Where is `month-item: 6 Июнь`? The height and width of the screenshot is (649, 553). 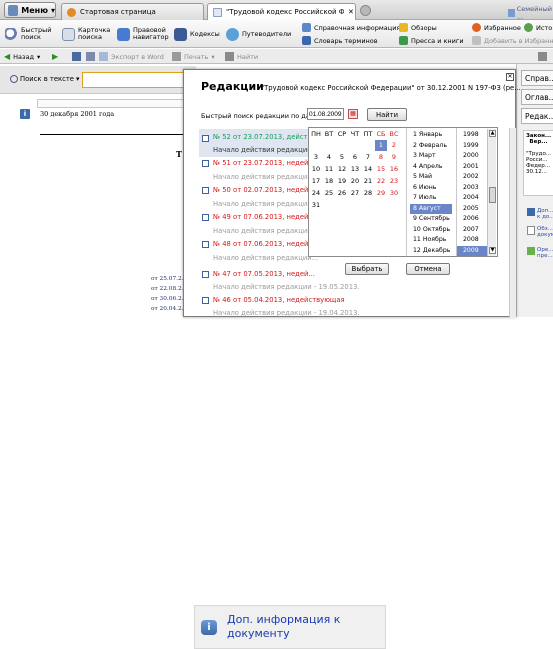 month-item: 6 Июнь is located at coordinates (431, 188).